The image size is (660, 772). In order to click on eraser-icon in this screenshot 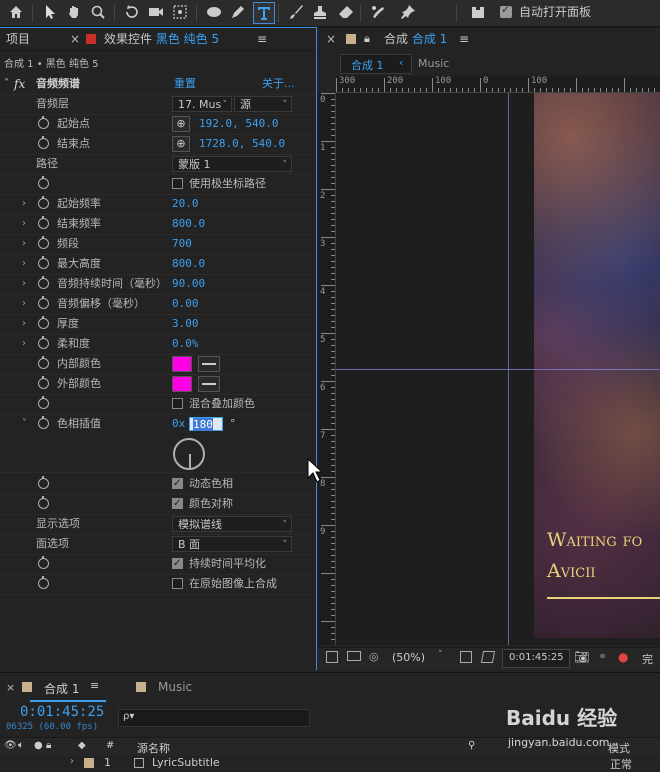, I will do `click(346, 12)`.